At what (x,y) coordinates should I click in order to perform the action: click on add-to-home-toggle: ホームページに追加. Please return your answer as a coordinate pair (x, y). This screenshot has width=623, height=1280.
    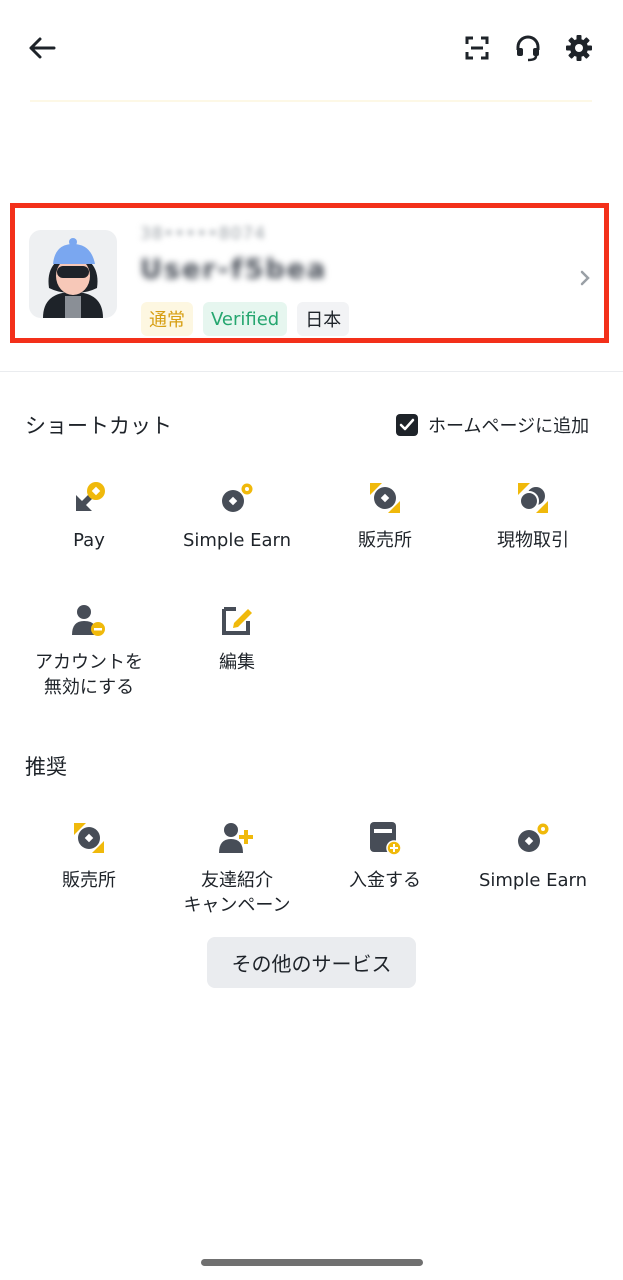
    Looking at the image, I should click on (492, 425).